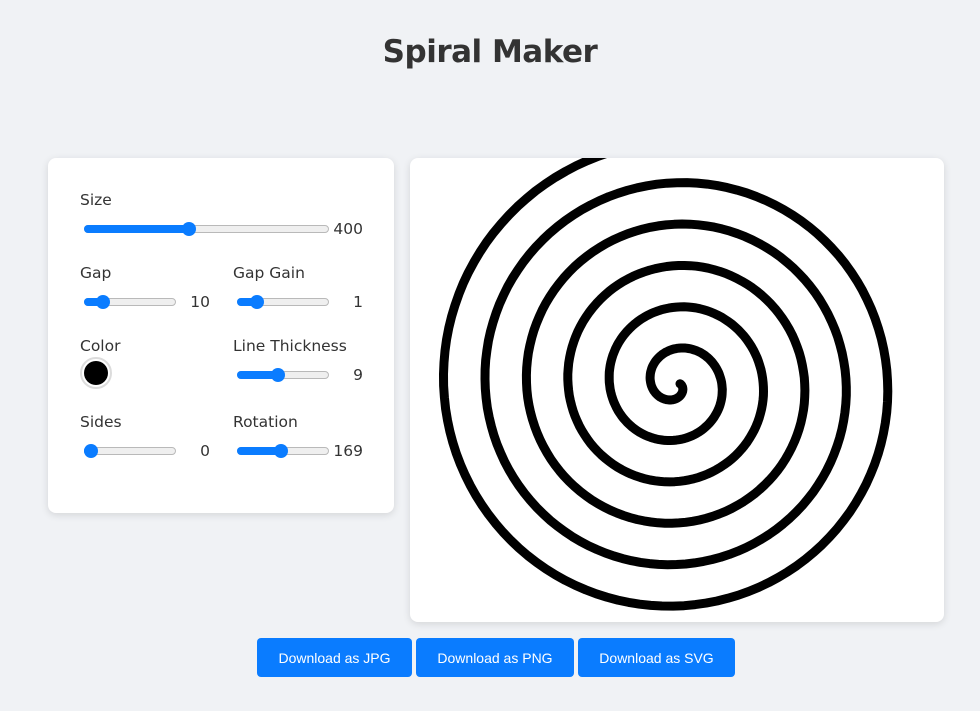  Describe the element at coordinates (358, 302) in the screenshot. I see `gap-gain-value: 1` at that location.